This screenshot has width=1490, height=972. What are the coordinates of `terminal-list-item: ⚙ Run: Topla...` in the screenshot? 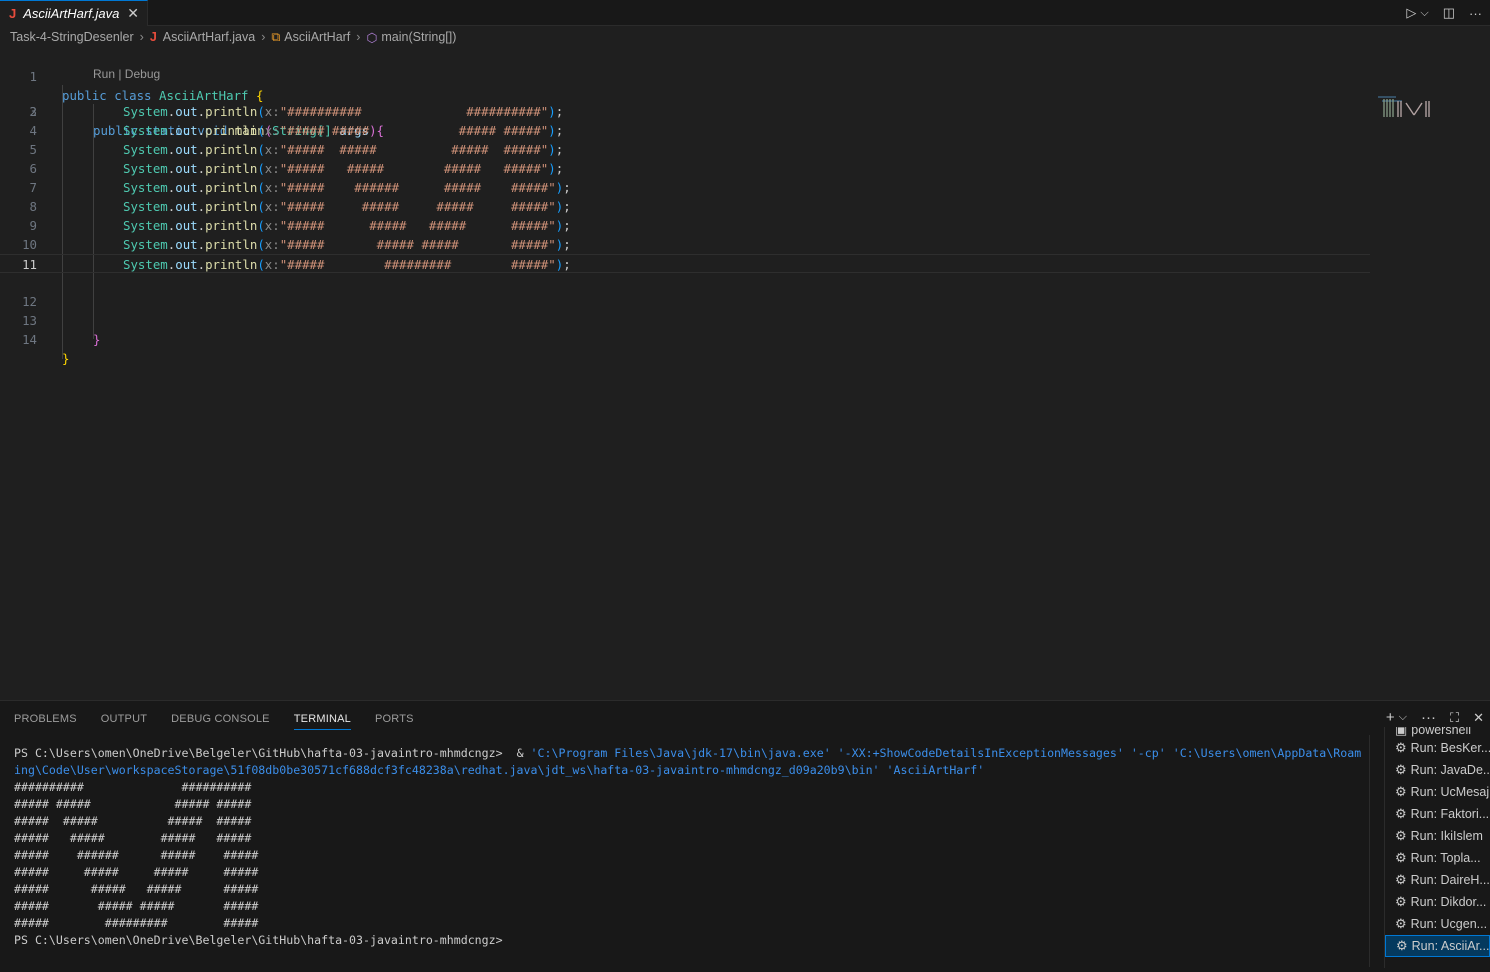 It's located at (1437, 858).